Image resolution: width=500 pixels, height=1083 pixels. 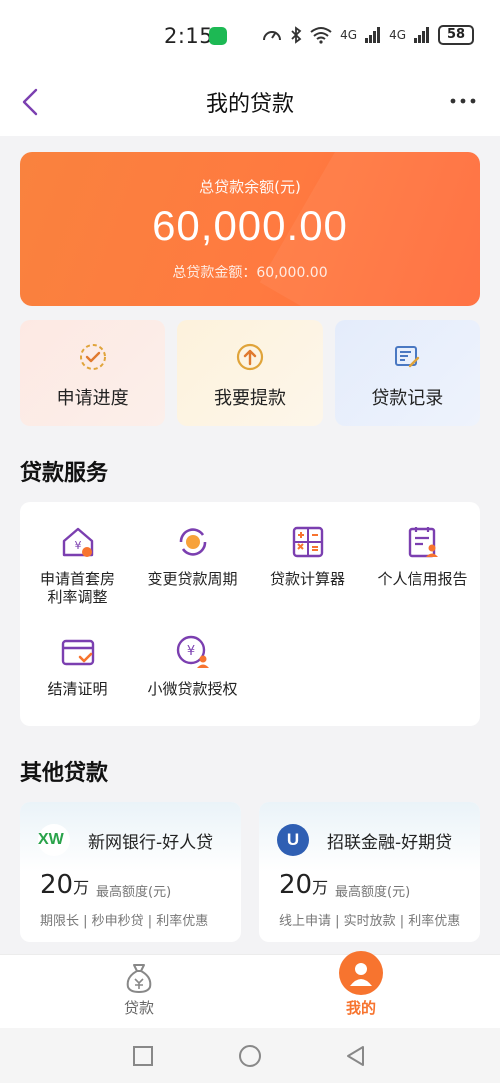 What do you see at coordinates (192, 579) in the screenshot?
I see `service-label: 变更贷款周期` at bounding box center [192, 579].